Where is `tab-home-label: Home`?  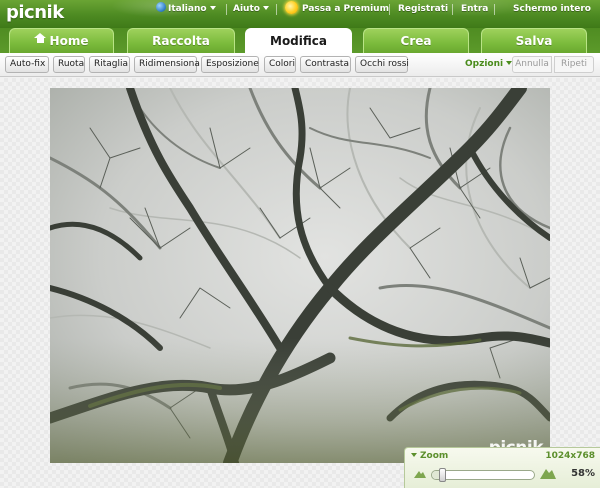
tab-home-label: Home is located at coordinates (69, 41).